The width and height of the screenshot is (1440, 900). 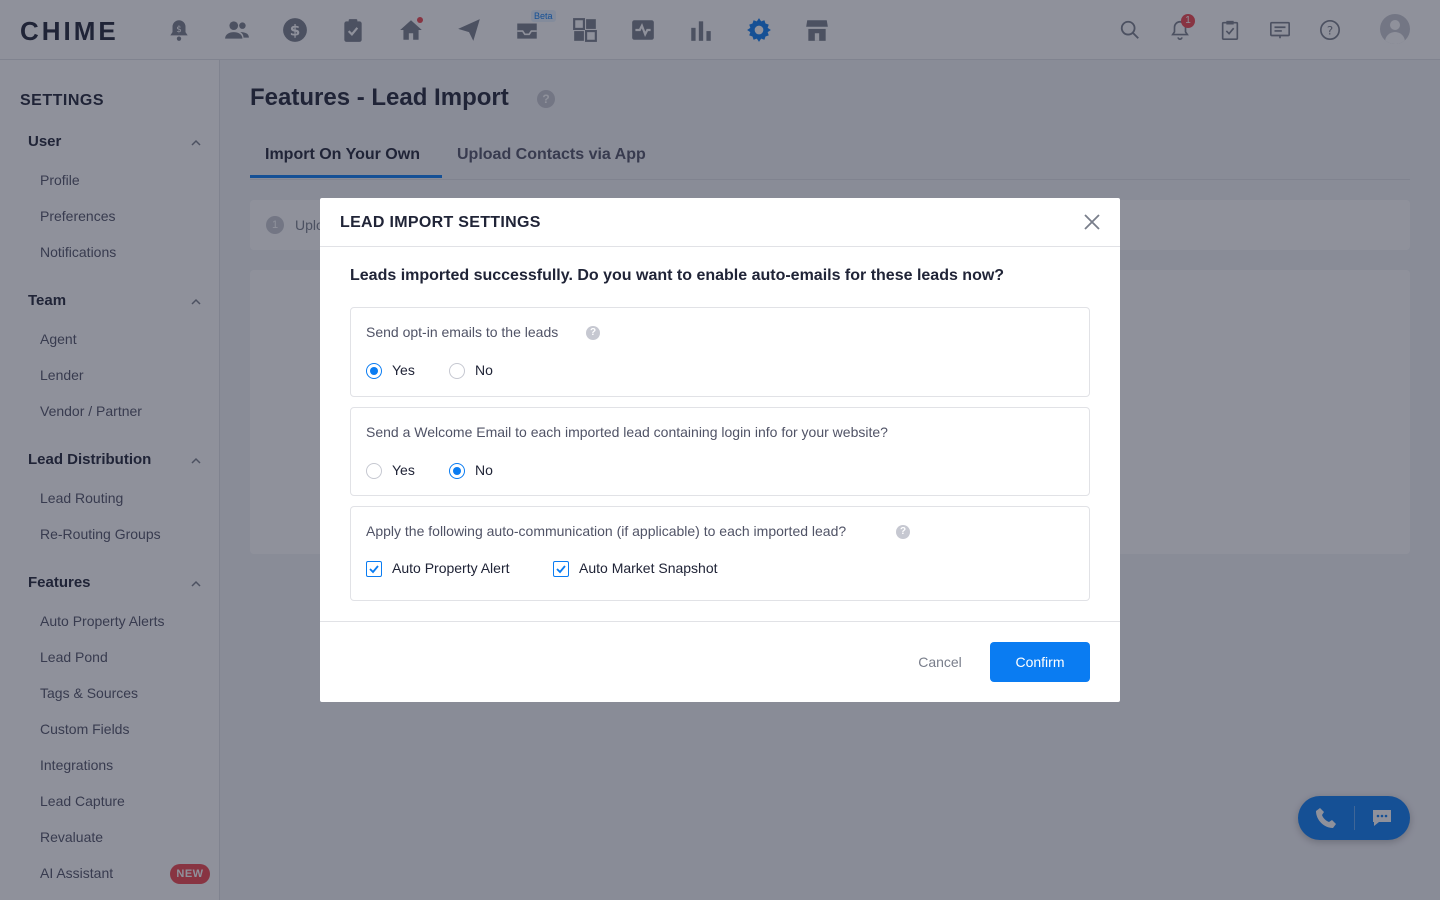 What do you see at coordinates (648, 568) in the screenshot?
I see `auto-market-snapshot-label: Auto Market Snapshot` at bounding box center [648, 568].